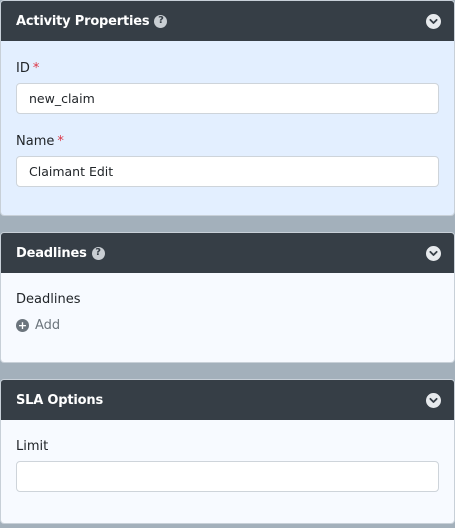 This screenshot has width=455, height=528. I want to click on add-label: Add, so click(48, 325).